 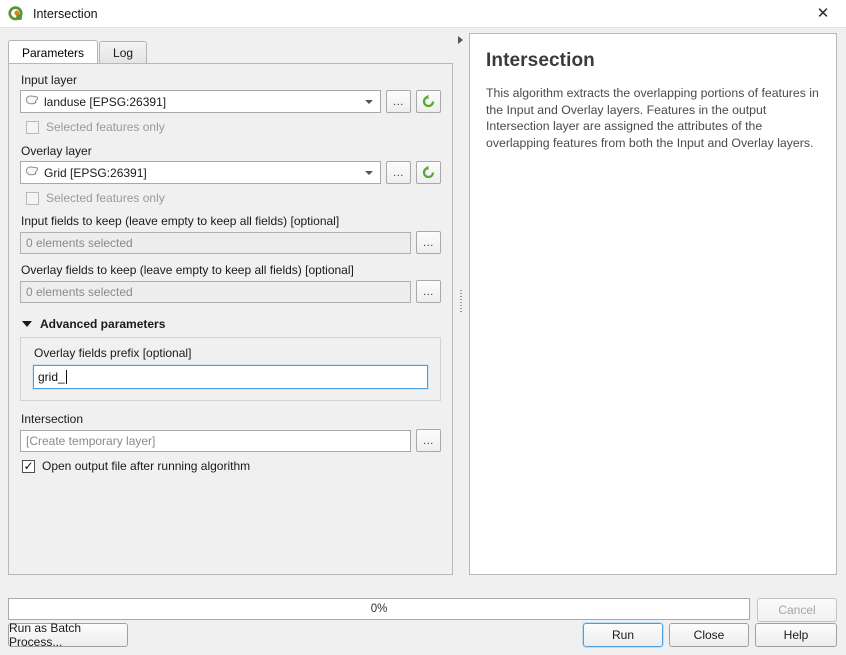 What do you see at coordinates (233, 198) in the screenshot?
I see `overlay-selected-features-row: Selected features only` at bounding box center [233, 198].